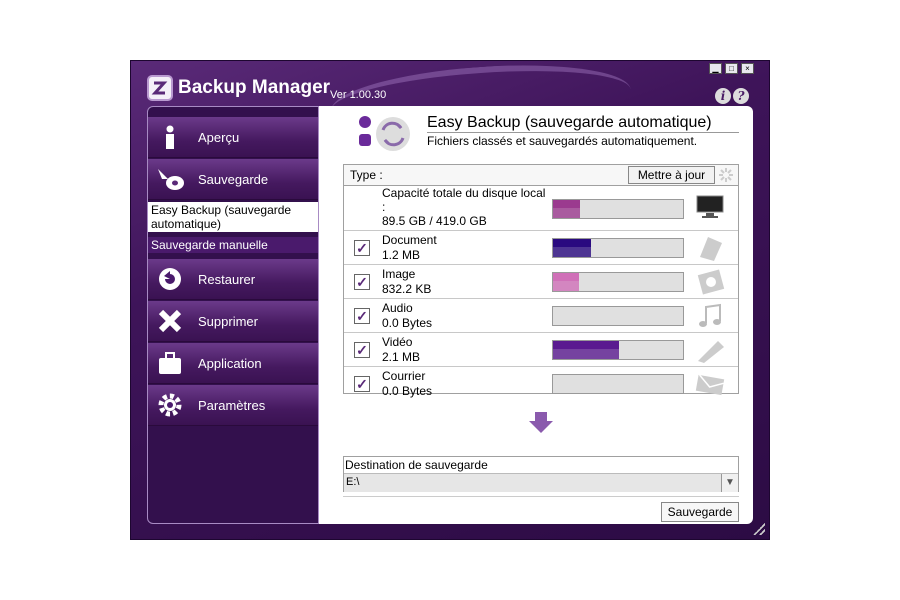 The height and width of the screenshot is (600, 900). I want to click on title-divider, so click(583, 132).